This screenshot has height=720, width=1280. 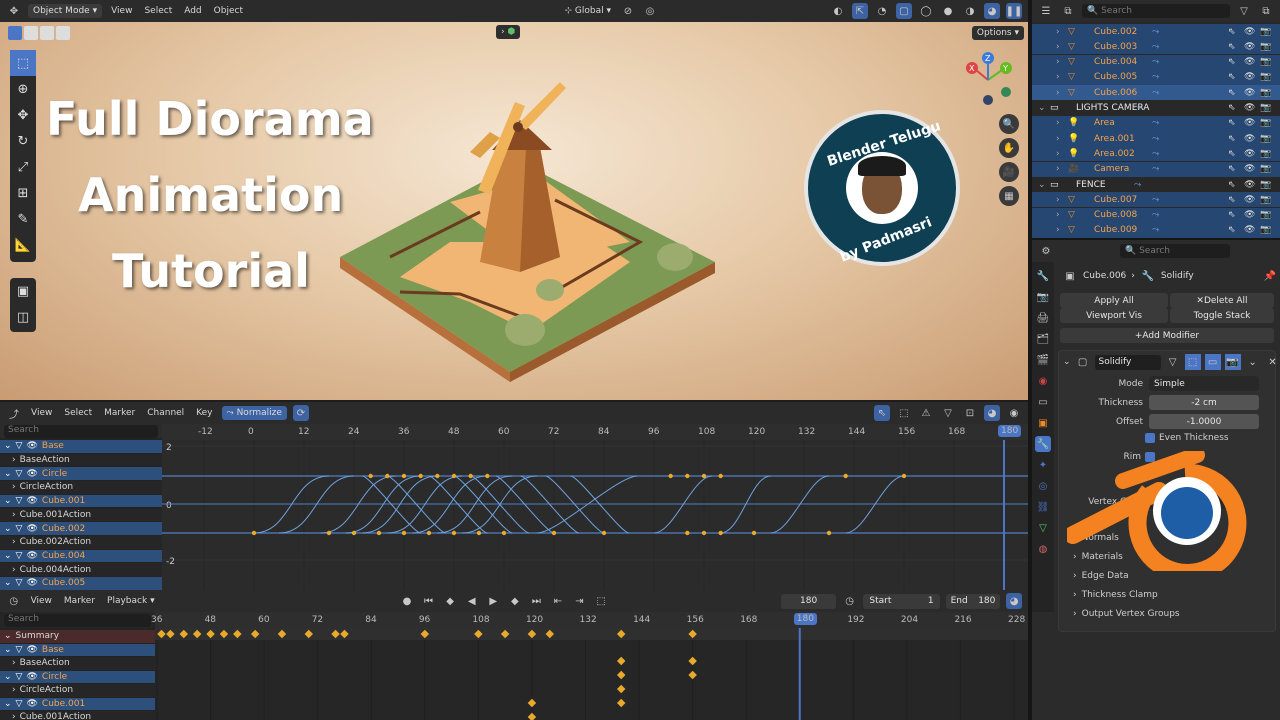 What do you see at coordinates (1043, 318) in the screenshot?
I see `output-tab-icon: 🖨` at bounding box center [1043, 318].